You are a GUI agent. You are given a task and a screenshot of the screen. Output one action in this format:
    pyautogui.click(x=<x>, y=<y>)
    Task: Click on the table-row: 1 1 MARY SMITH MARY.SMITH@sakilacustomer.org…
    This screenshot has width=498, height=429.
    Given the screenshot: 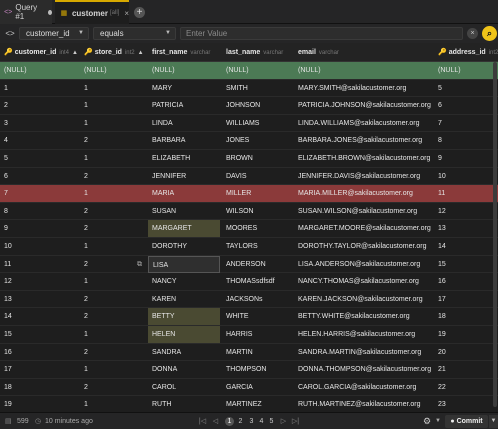 What is the action you would take?
    pyautogui.click(x=249, y=89)
    